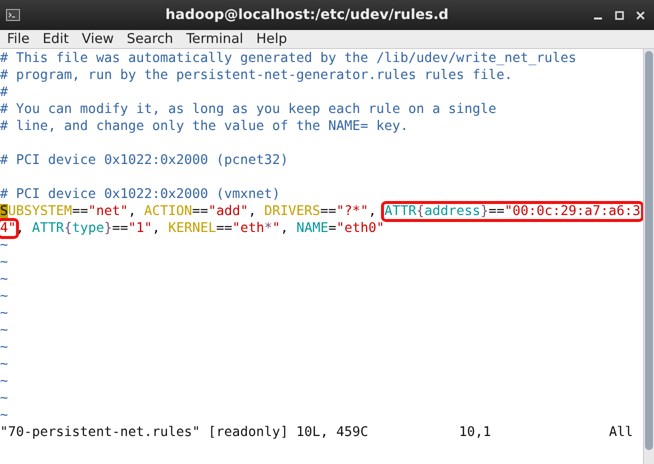  Describe the element at coordinates (276, 228) in the screenshot. I see `code-string: "` at that location.